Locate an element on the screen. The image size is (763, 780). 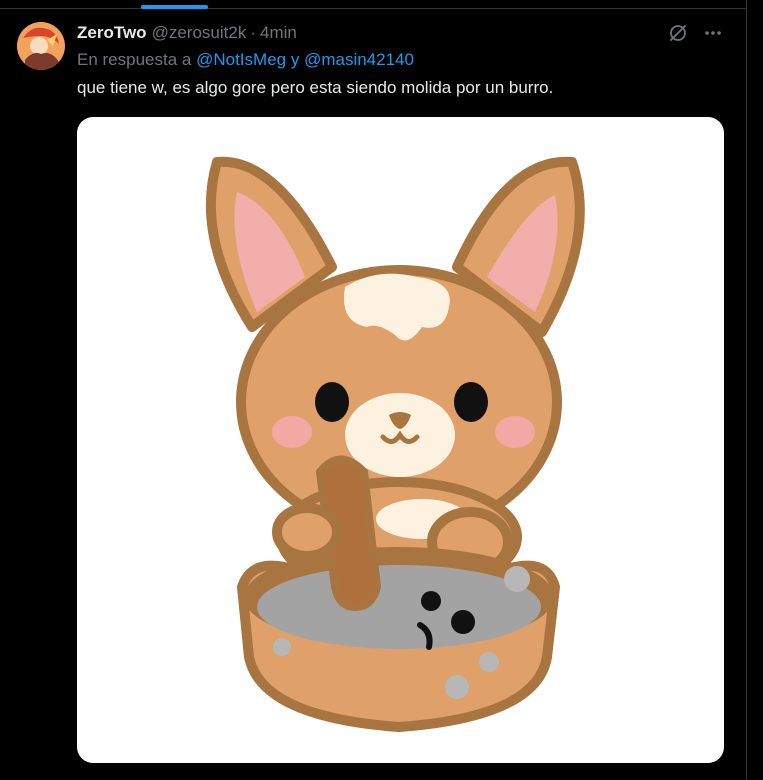
tweet-header: ZeroTwo @zerosuit2k · 4min is located at coordinates (187, 33).